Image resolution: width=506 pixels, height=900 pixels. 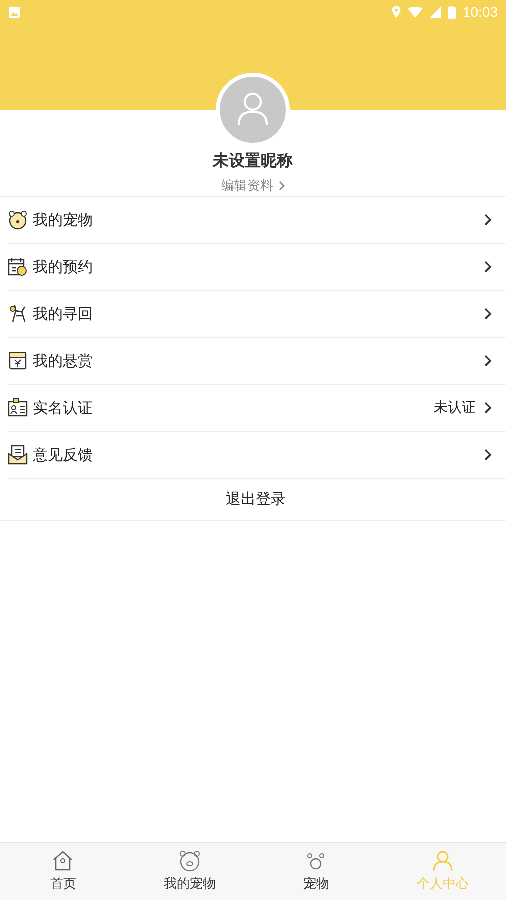 What do you see at coordinates (63, 361) in the screenshot?
I see `menu-label: 我的悬赏` at bounding box center [63, 361].